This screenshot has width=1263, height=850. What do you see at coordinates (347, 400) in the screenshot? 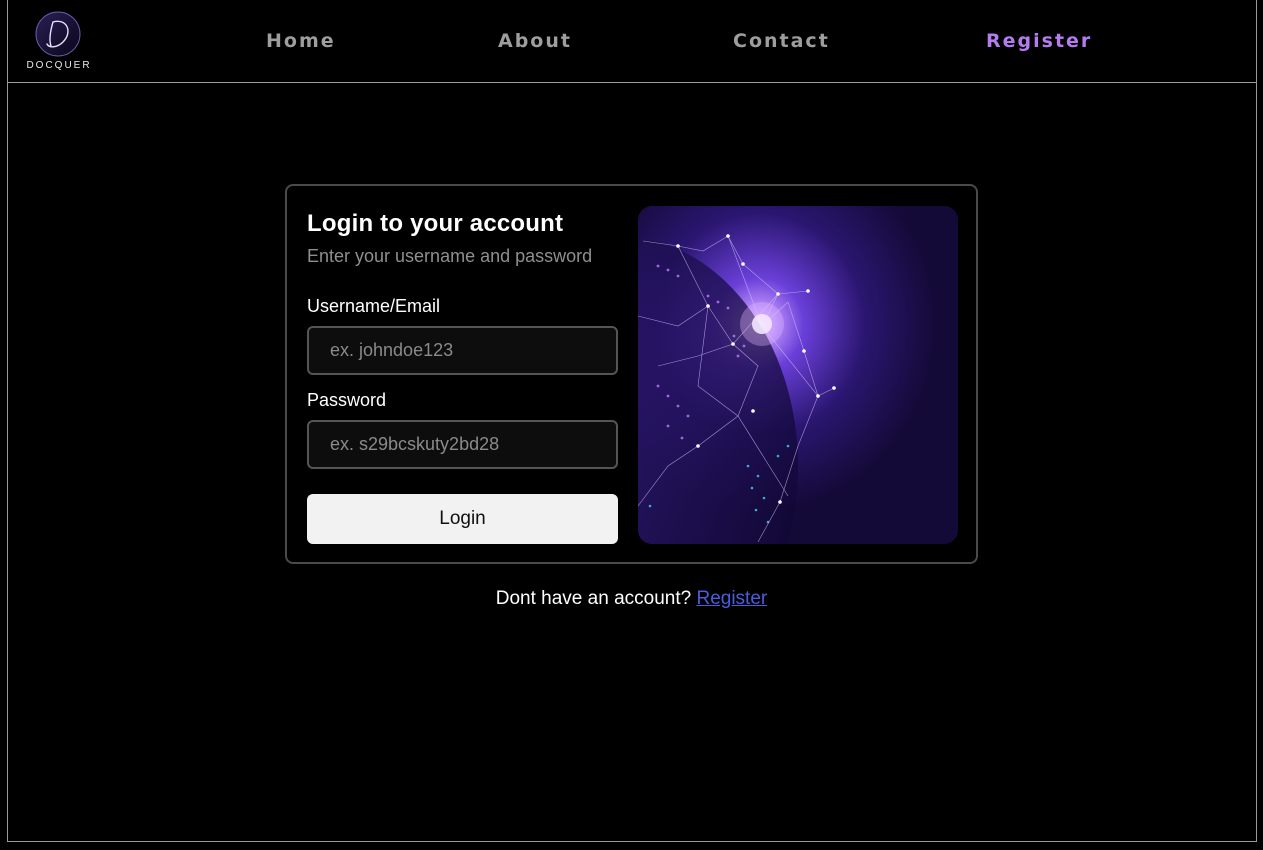
I see `password-label: Password` at bounding box center [347, 400].